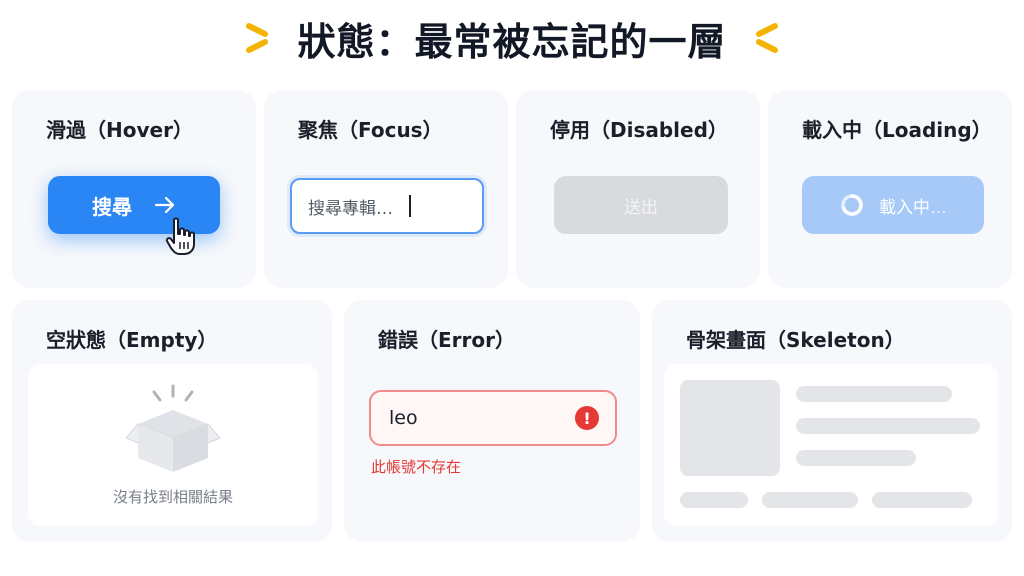  I want to click on error-message: 此帳號不存在, so click(416, 467).